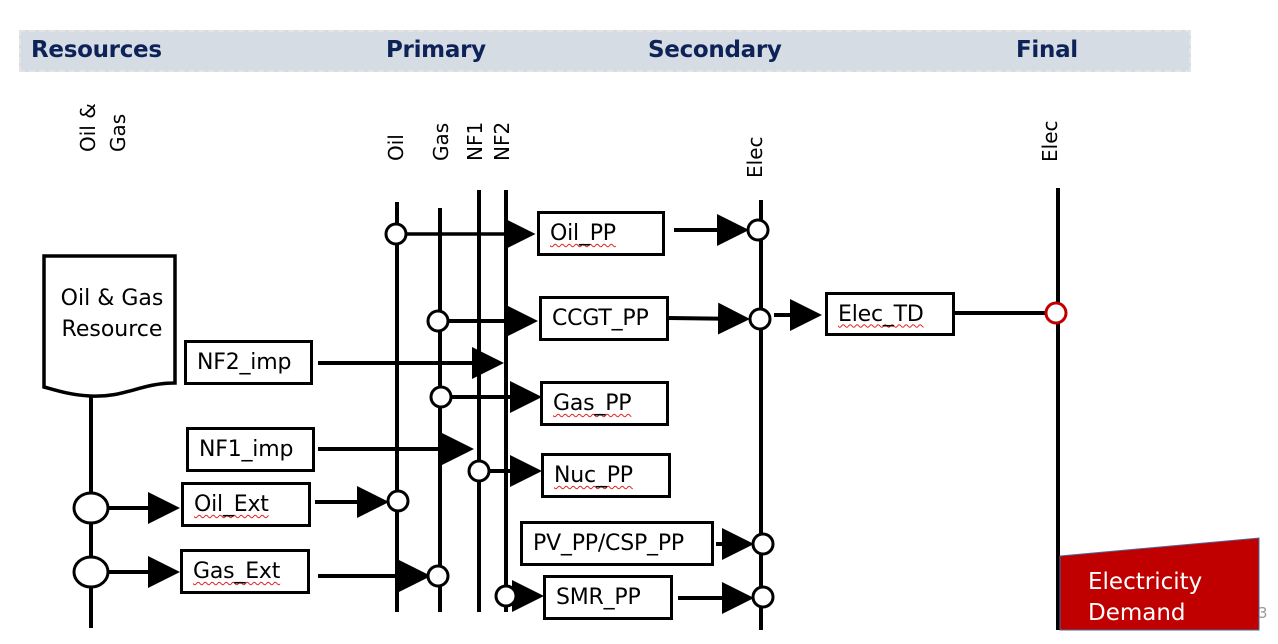  I want to click on demand-line2: Demand, so click(1137, 613).